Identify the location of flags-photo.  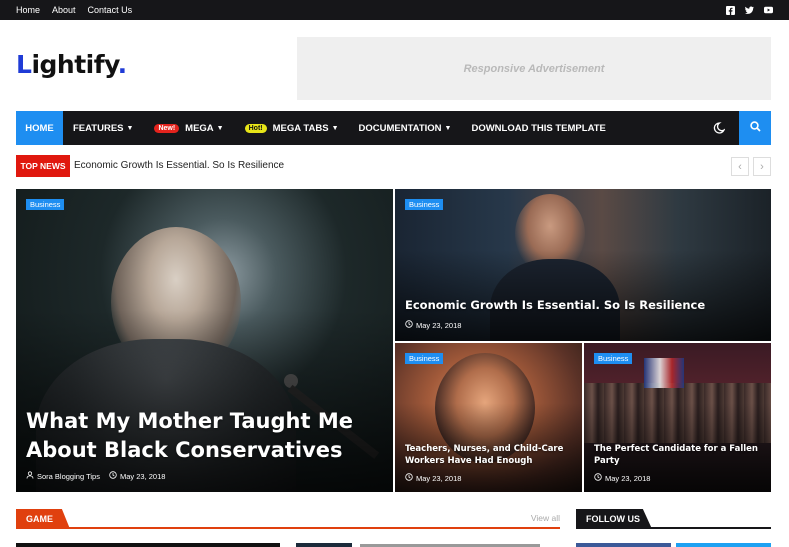
(664, 373).